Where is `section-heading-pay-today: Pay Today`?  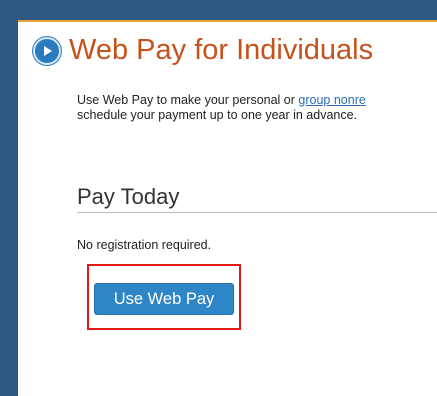
section-heading-pay-today: Pay Today is located at coordinates (128, 196).